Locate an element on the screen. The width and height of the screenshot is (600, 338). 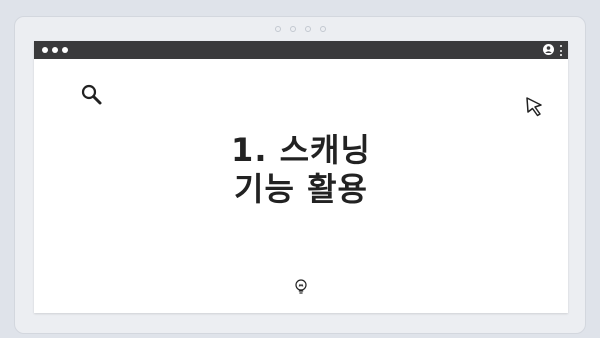
maximize-dot-icon is located at coordinates (65, 50).